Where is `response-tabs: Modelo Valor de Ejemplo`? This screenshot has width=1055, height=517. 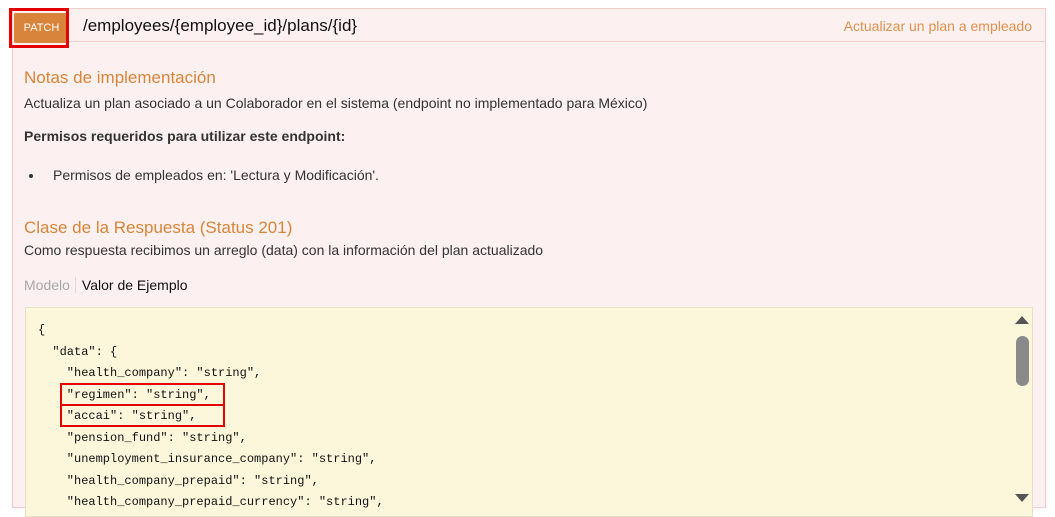 response-tabs: Modelo Valor de Ejemplo is located at coordinates (106, 285).